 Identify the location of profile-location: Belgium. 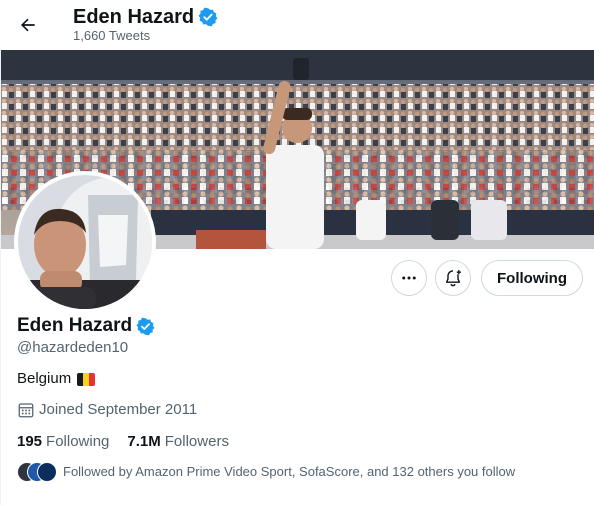
(56, 379).